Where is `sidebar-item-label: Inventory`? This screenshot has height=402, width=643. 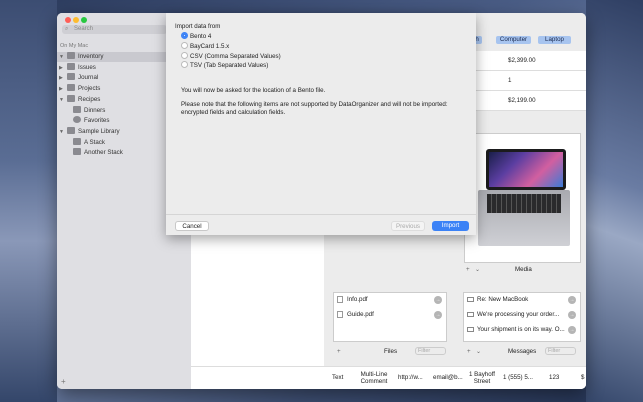
sidebar-item-label: Inventory is located at coordinates (91, 56).